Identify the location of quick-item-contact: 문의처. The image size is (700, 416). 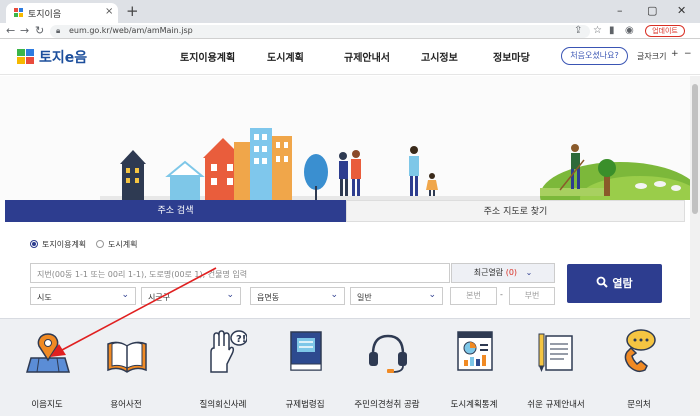
(639, 371).